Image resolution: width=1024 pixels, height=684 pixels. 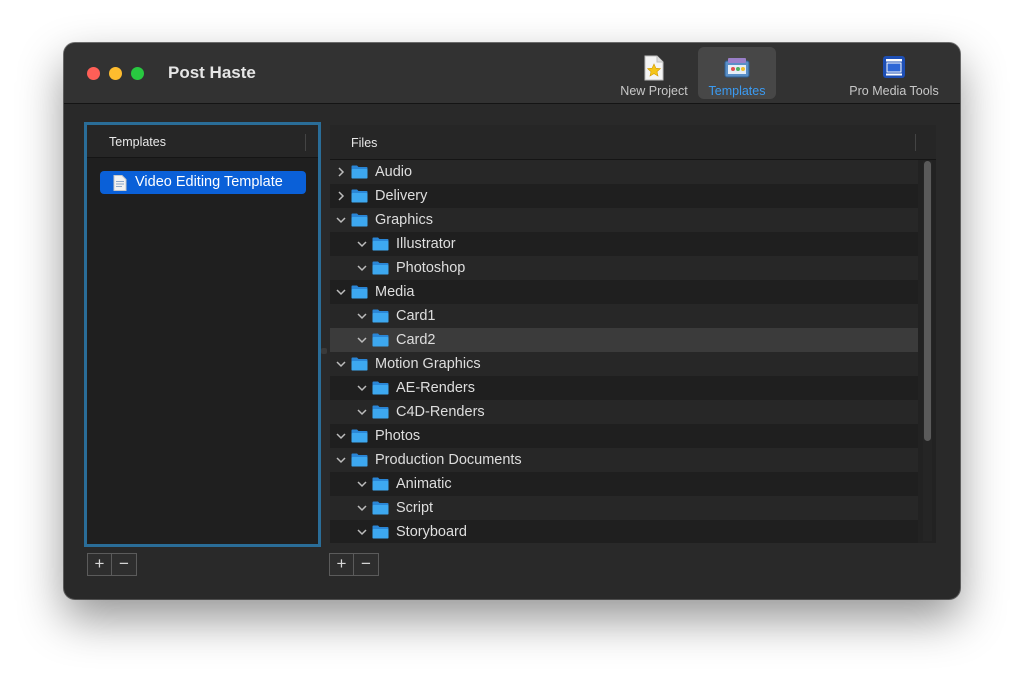 What do you see at coordinates (624, 340) in the screenshot?
I see `file-tree-row: Card2` at bounding box center [624, 340].